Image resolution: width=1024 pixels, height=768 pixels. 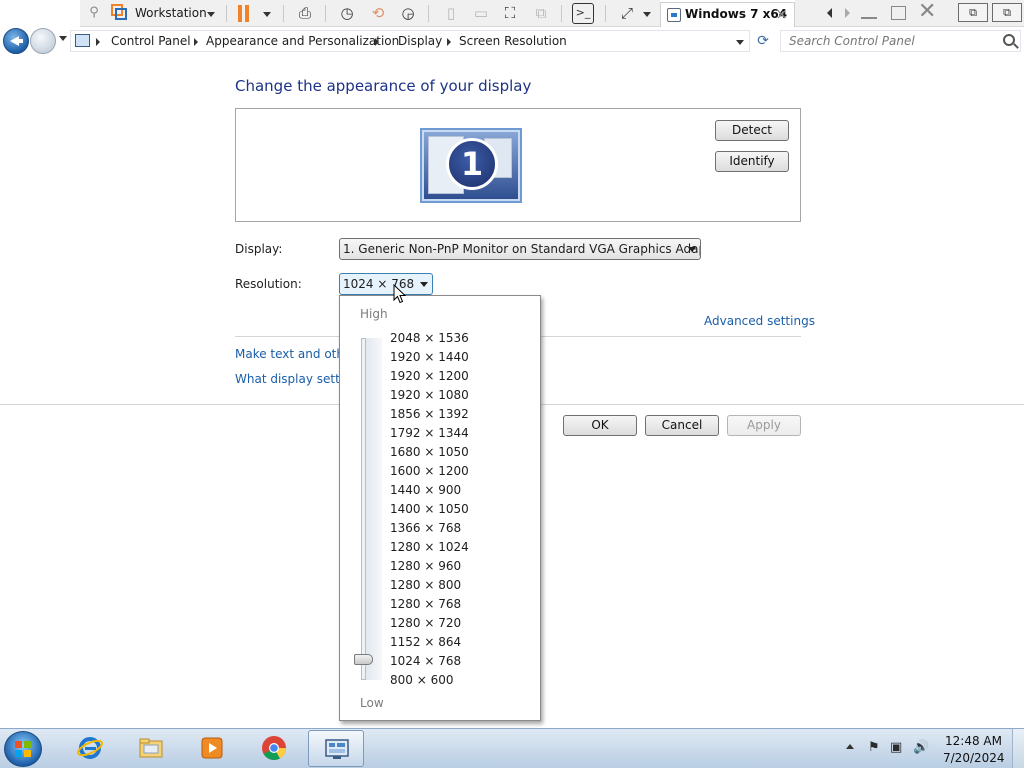 I want to click on pause-icon-bar, so click(x=240, y=13).